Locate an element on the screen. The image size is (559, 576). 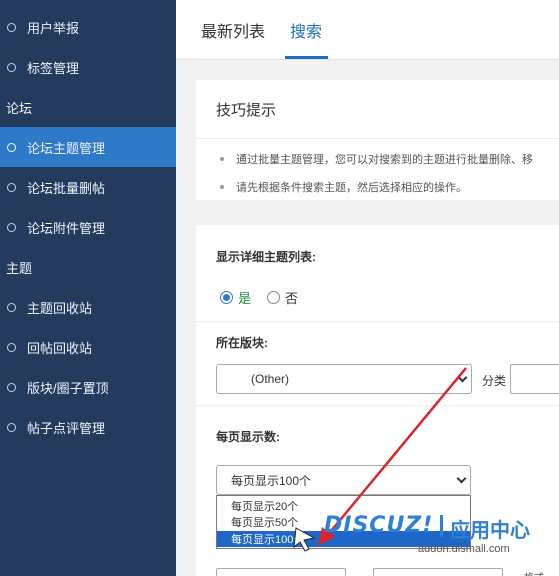
dropdown-option: 每页显示20个 is located at coordinates (343, 506).